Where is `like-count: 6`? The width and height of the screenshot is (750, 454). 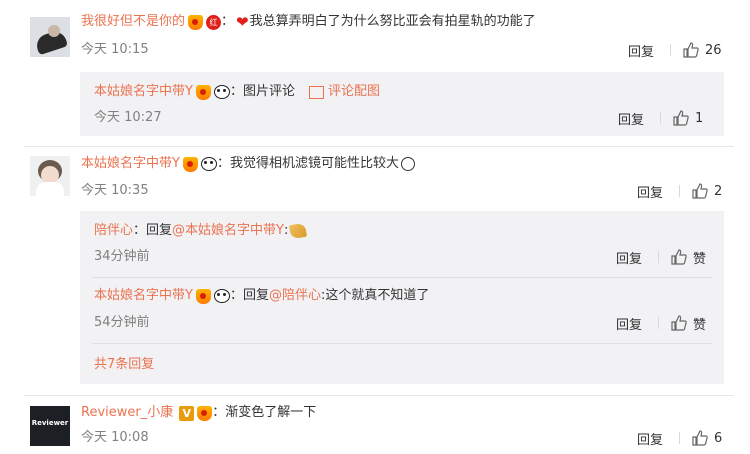
like-count: 6 is located at coordinates (718, 438).